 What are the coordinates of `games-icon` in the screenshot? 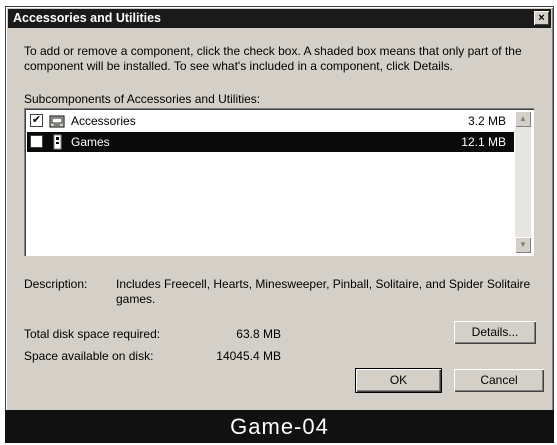 It's located at (57, 142).